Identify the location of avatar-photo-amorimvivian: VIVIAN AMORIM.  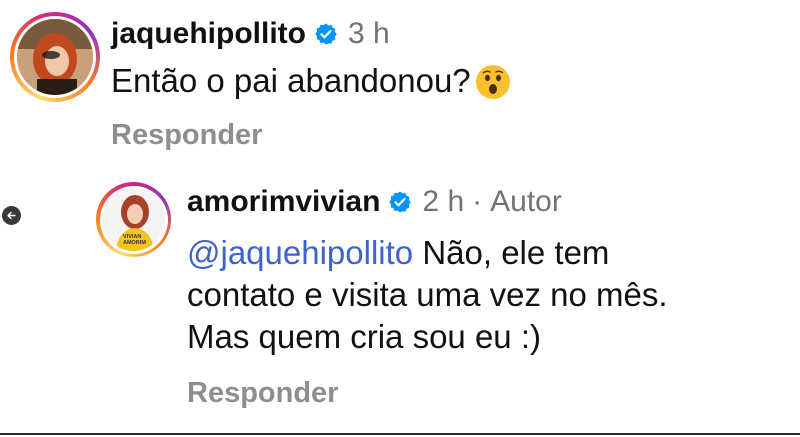
(133, 219).